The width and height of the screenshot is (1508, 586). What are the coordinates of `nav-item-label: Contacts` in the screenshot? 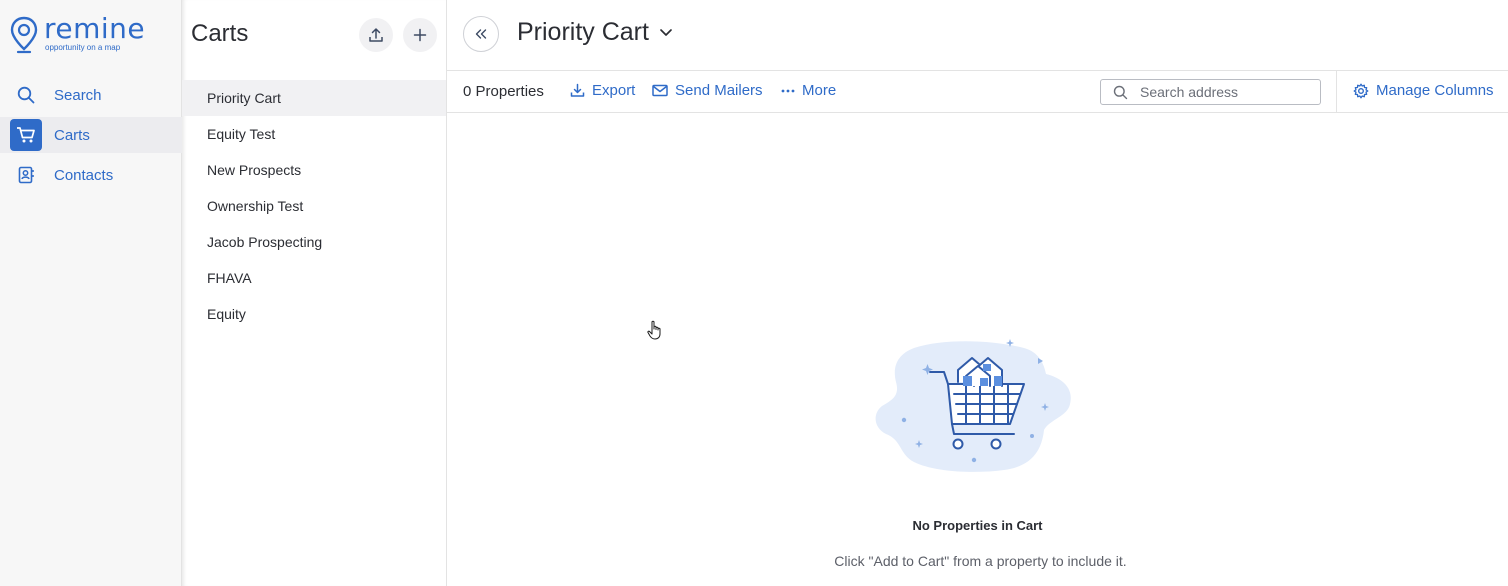 It's located at (84, 175).